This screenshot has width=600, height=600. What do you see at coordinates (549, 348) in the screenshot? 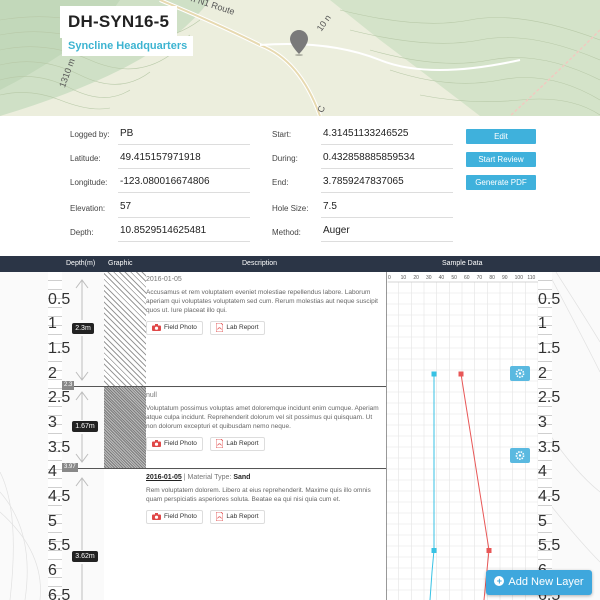
I see `ruler-tick-label: 1.5` at bounding box center [549, 348].